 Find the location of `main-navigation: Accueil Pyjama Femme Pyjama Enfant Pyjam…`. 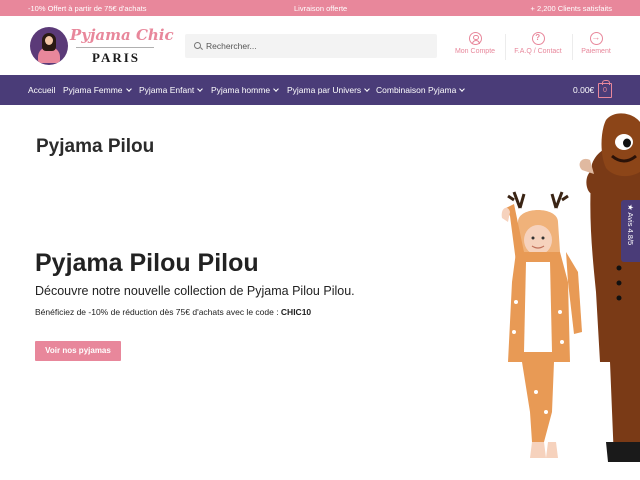

main-navigation: Accueil Pyjama Femme Pyjama Enfant Pyjam… is located at coordinates (320, 90).